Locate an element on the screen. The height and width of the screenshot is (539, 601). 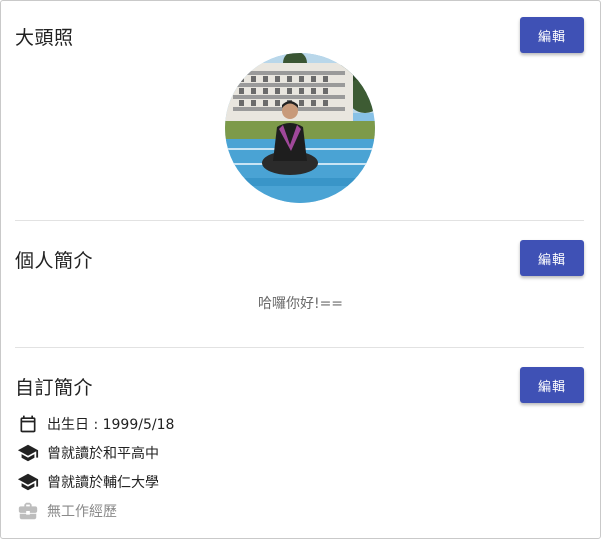
school-row: 曾就讀於輔仁大學 is located at coordinates (88, 482).